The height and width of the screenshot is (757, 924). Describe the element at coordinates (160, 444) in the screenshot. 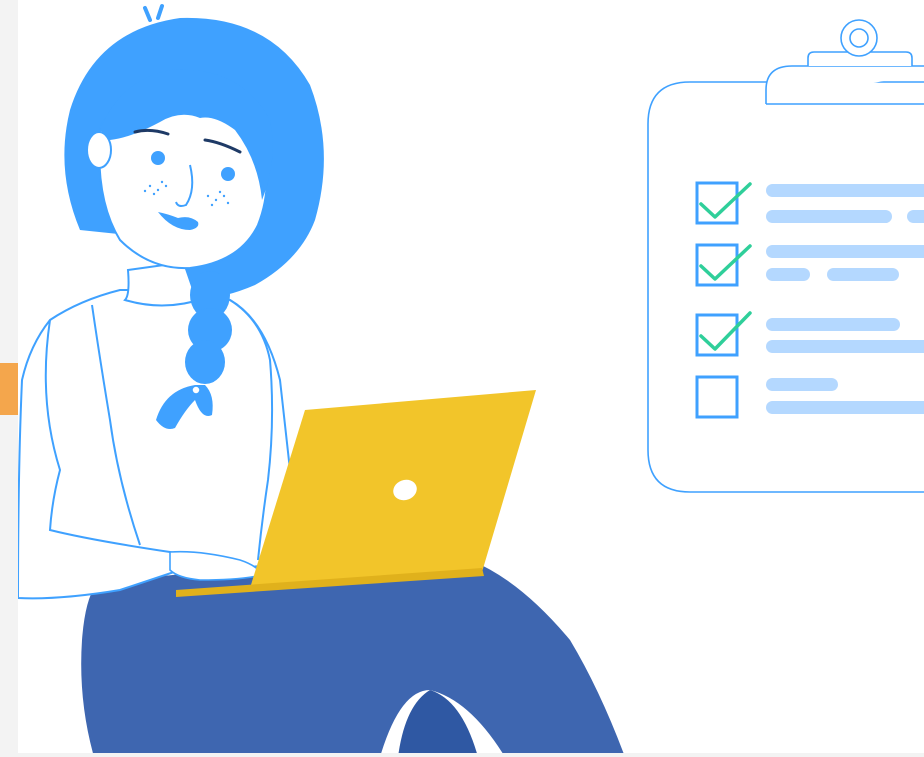

I see `torso` at that location.